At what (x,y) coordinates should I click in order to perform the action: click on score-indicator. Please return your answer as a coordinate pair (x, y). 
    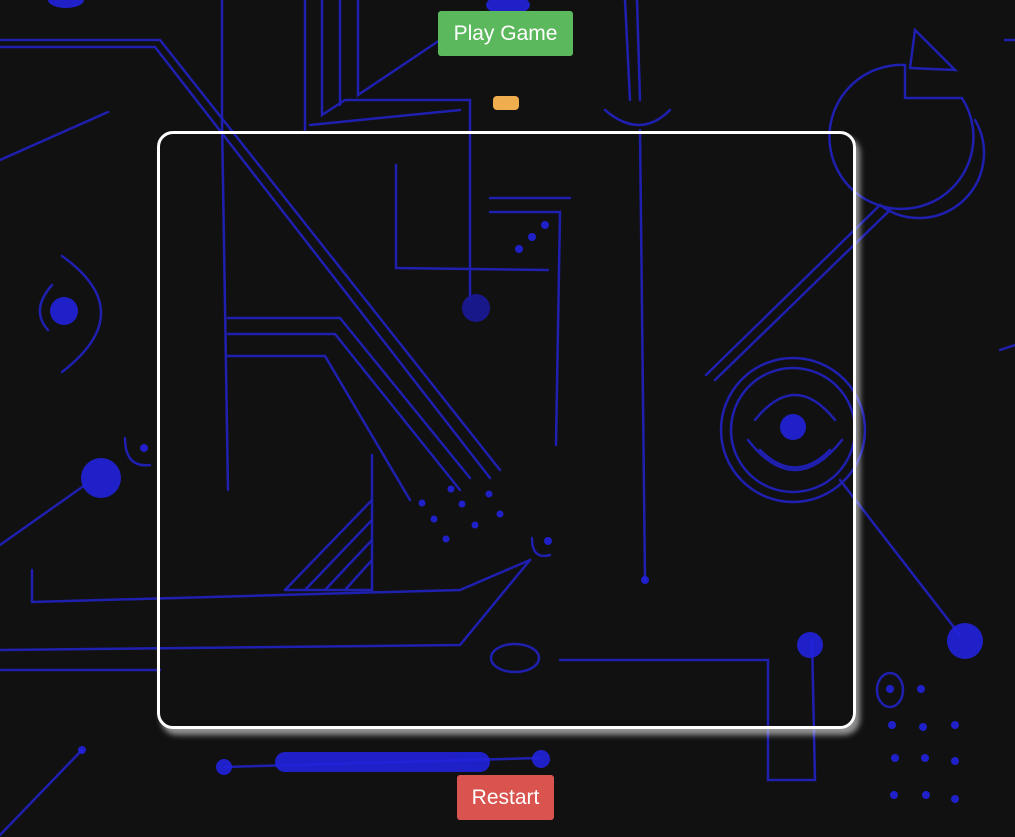
    Looking at the image, I should click on (506, 103).